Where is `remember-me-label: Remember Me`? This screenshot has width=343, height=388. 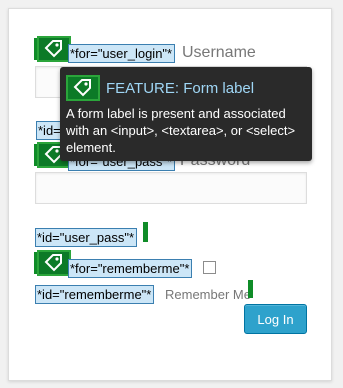
remember-me-label: Remember Me is located at coordinates (208, 294).